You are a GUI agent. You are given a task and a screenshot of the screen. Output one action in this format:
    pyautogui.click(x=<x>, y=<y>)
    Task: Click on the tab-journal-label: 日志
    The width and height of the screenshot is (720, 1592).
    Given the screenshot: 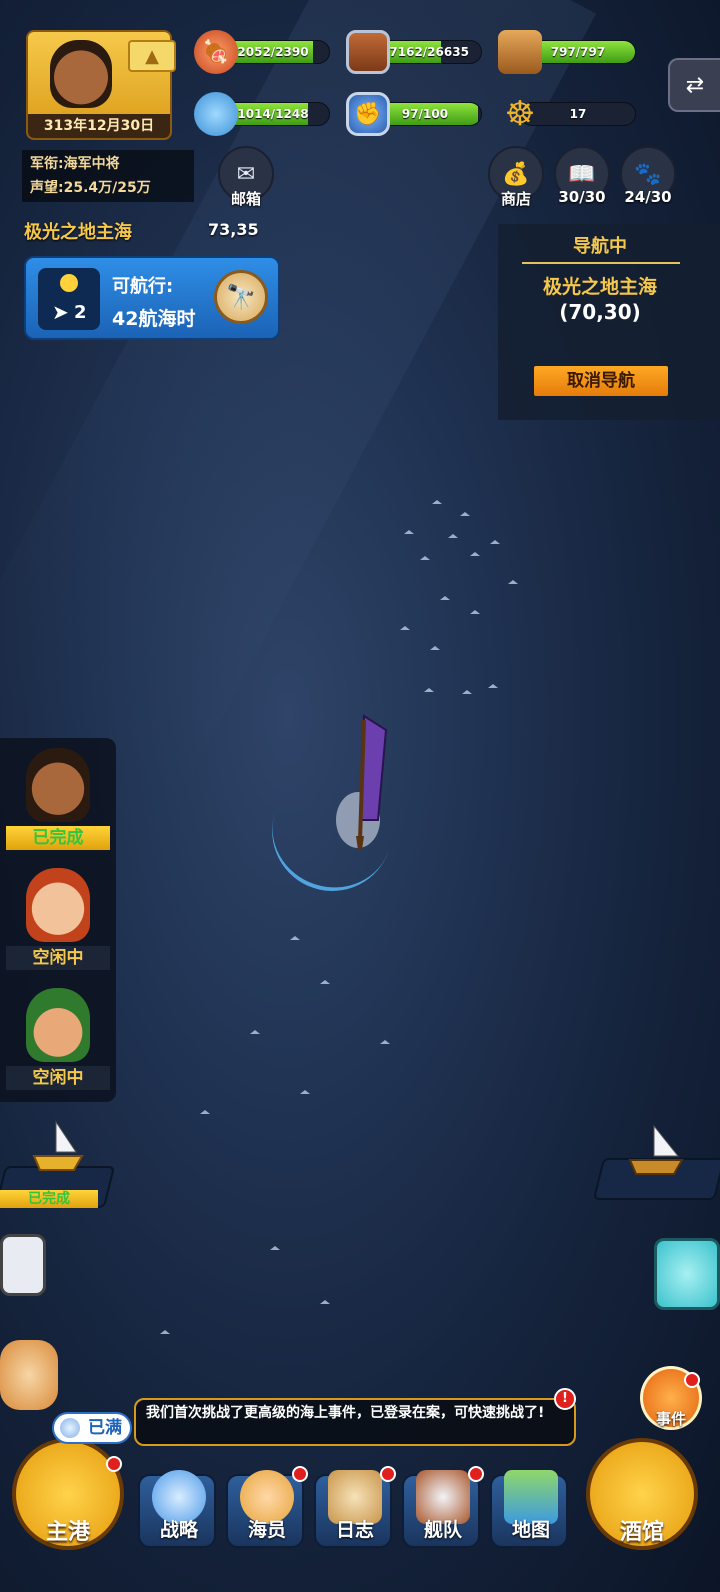 What is the action you would take?
    pyautogui.click(x=354, y=1530)
    